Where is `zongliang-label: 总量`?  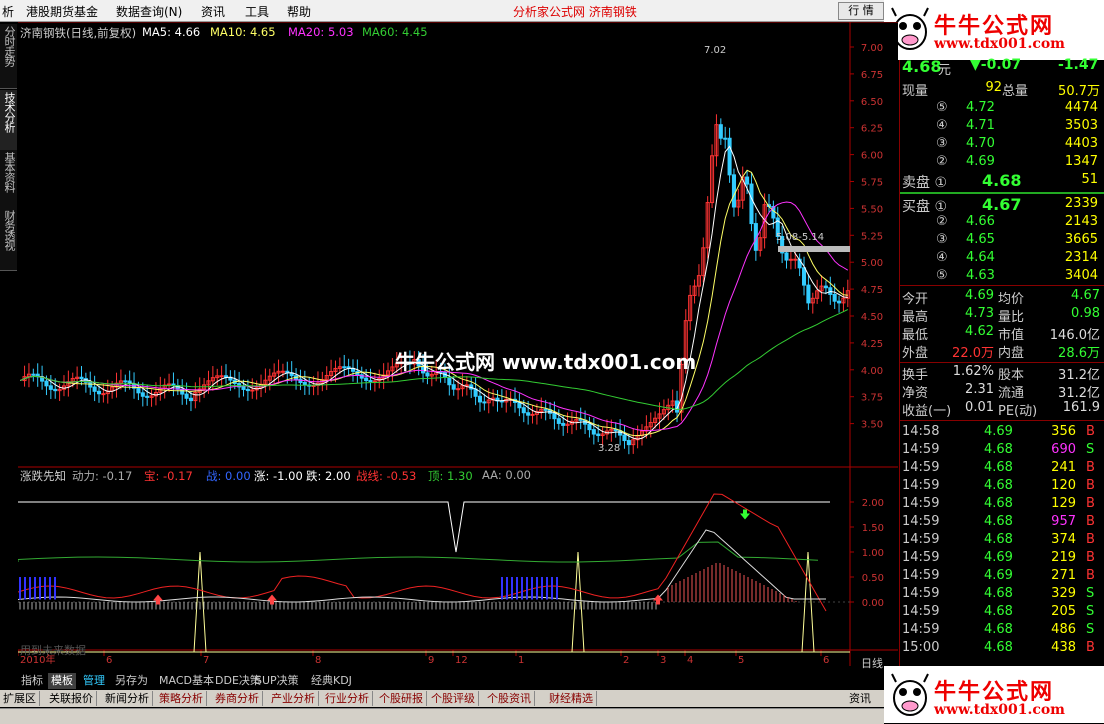
zongliang-label: 总量 is located at coordinates (1015, 91).